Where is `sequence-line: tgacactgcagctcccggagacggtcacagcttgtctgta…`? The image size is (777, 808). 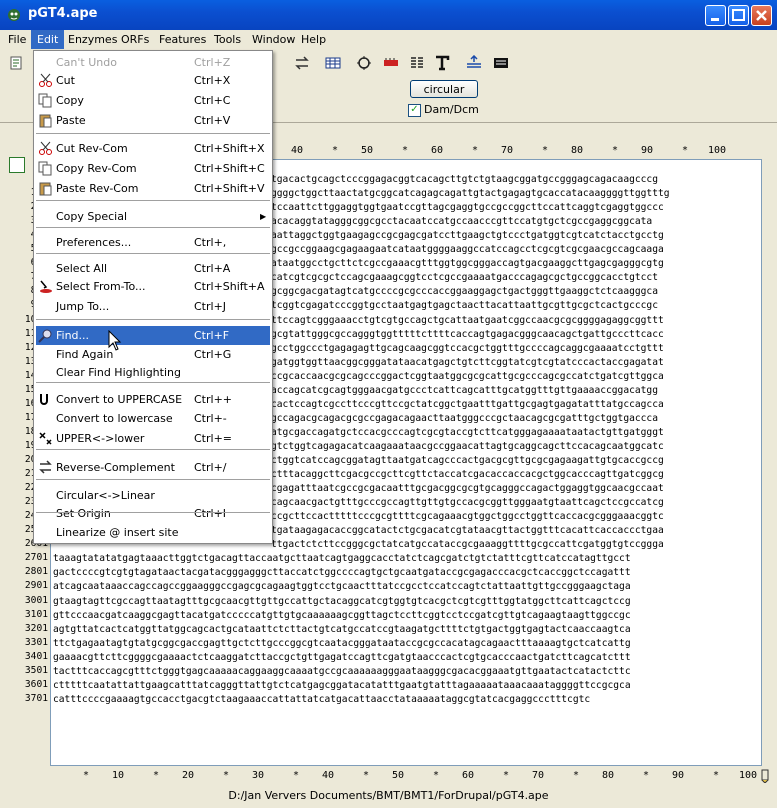 sequence-line: tgacactgcagctcccggagacggtcacagcttgtctgta… is located at coordinates (464, 179).